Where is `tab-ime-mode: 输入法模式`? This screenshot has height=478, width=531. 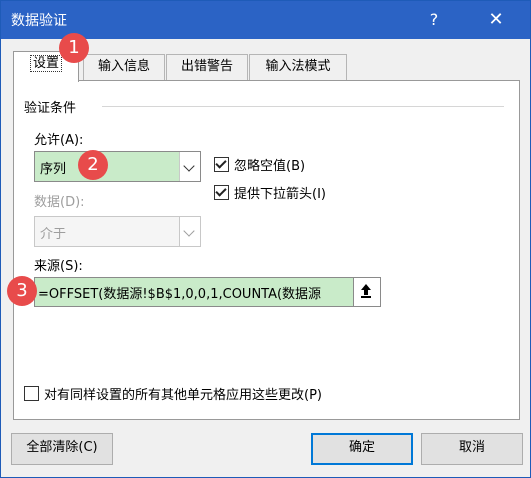
tab-ime-mode: 输入法模式 is located at coordinates (298, 67).